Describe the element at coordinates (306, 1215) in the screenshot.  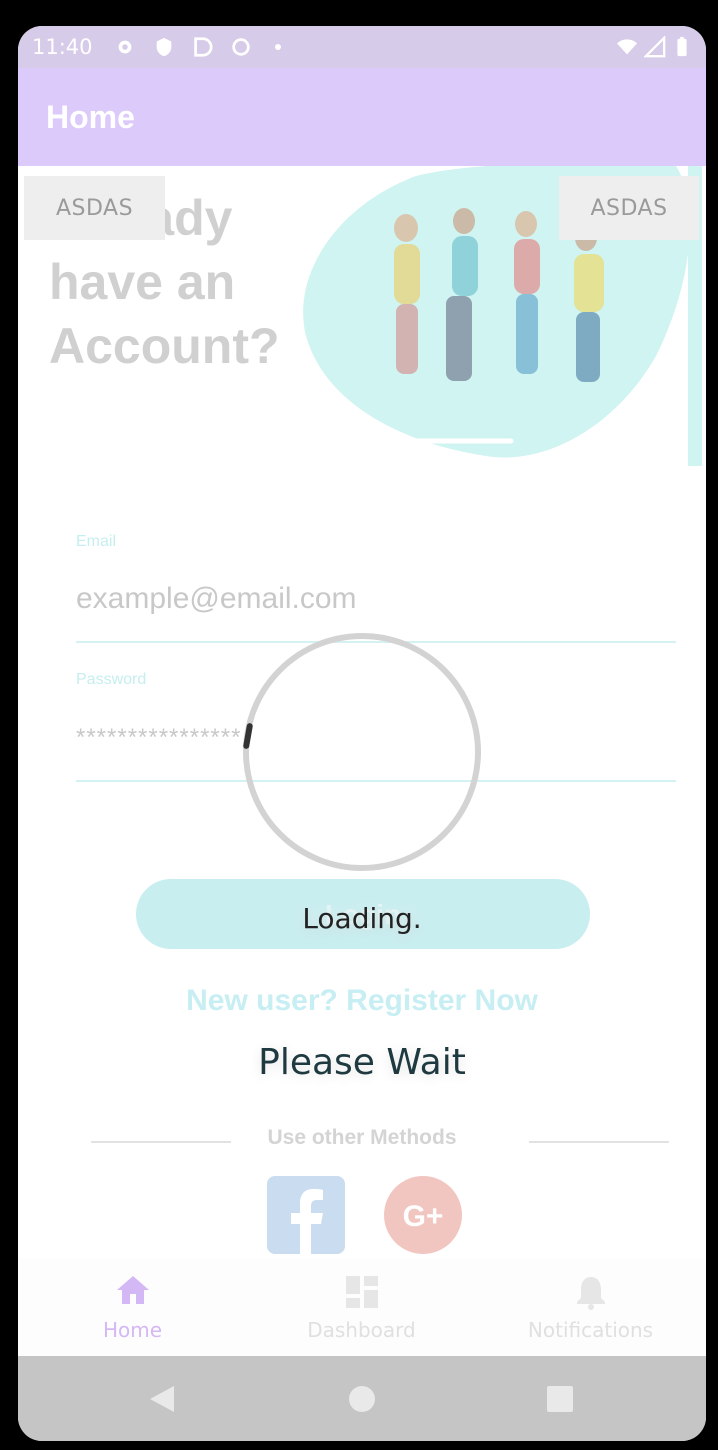
I see `facebook-icon` at that location.